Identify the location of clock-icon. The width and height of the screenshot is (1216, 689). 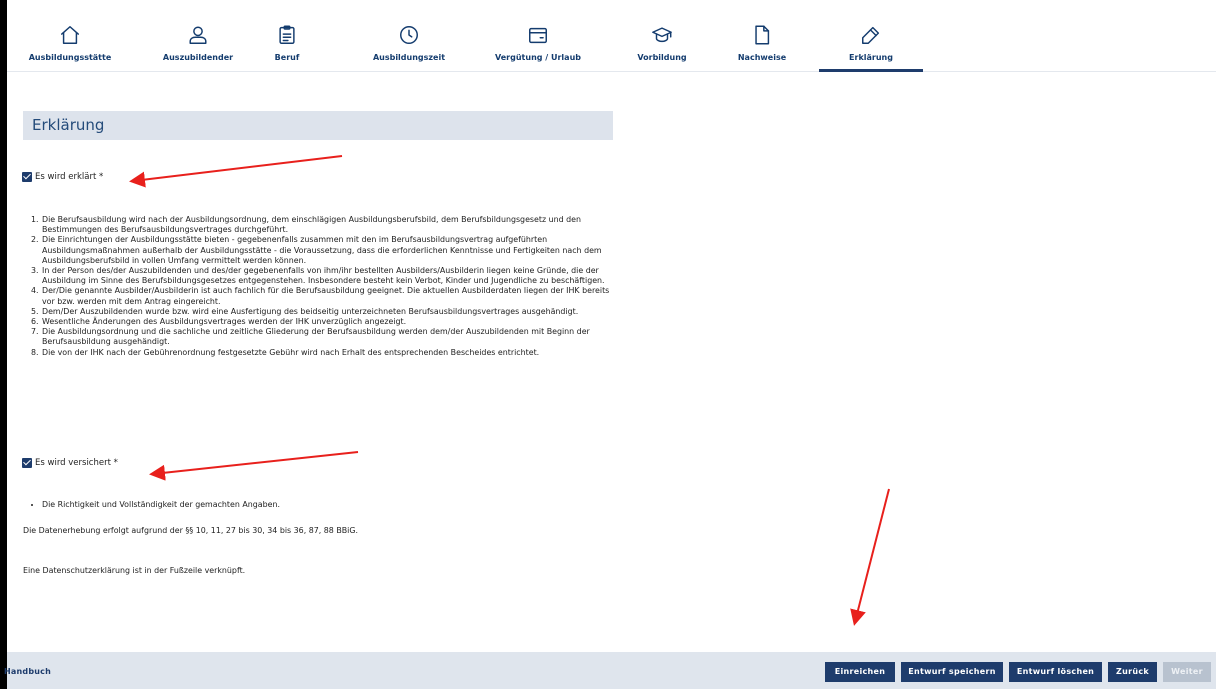
(409, 35).